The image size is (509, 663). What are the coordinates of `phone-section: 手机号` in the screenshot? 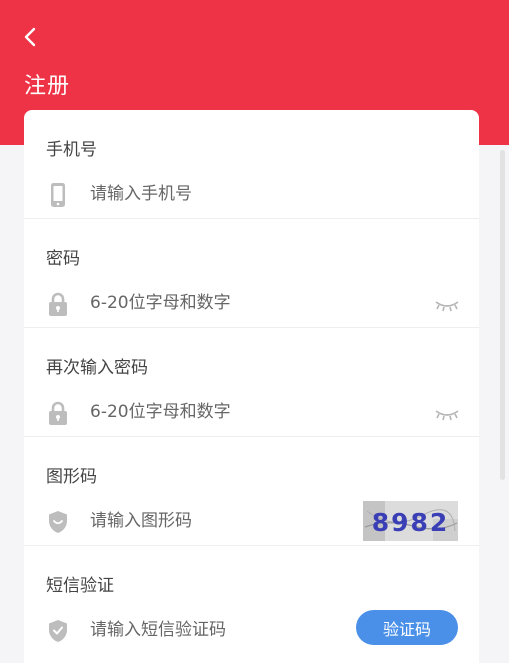 It's located at (251, 164).